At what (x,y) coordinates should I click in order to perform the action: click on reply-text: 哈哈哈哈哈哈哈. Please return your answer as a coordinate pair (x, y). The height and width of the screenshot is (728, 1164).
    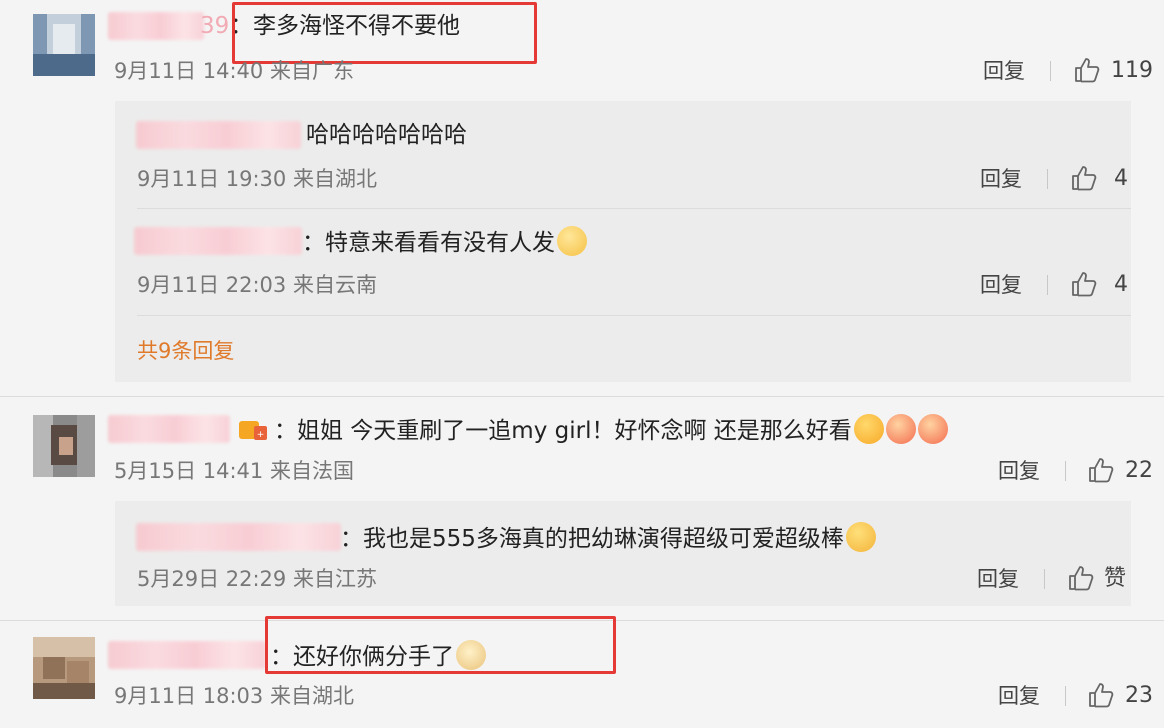
    Looking at the image, I should click on (386, 135).